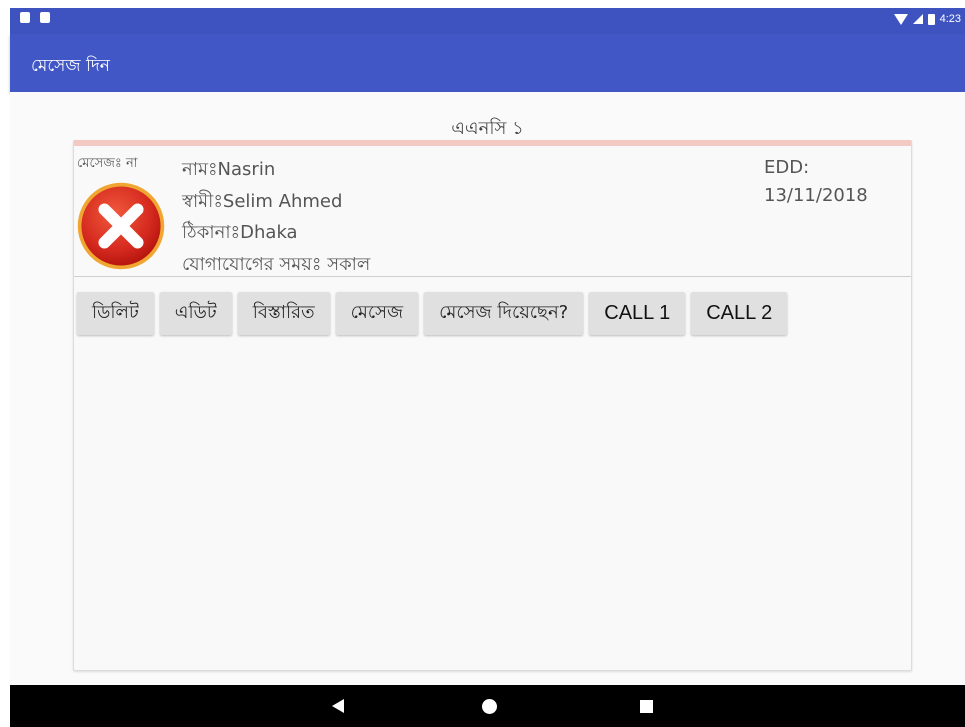  I want to click on app-bar: মেসেজ দিন, so click(487, 63).